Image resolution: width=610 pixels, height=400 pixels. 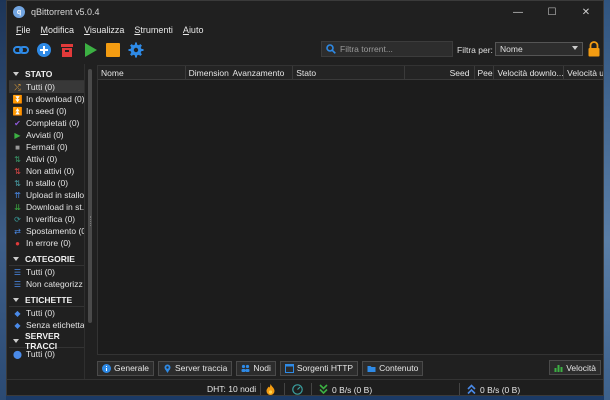 What do you see at coordinates (349, 73) in the screenshot?
I see `column-status: Stato` at bounding box center [349, 73].